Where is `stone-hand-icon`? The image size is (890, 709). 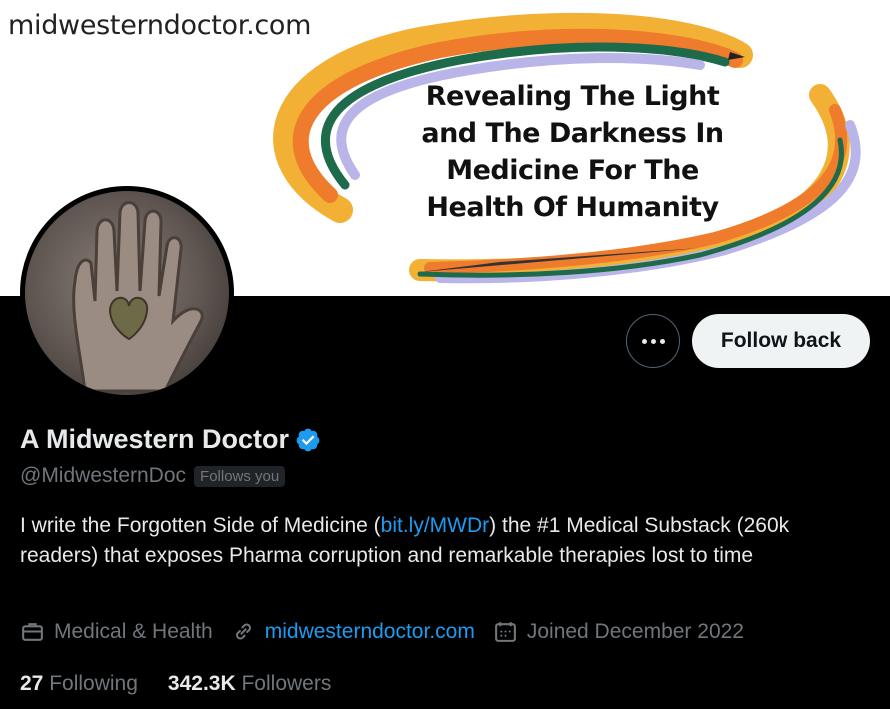 stone-hand-icon is located at coordinates (138, 297).